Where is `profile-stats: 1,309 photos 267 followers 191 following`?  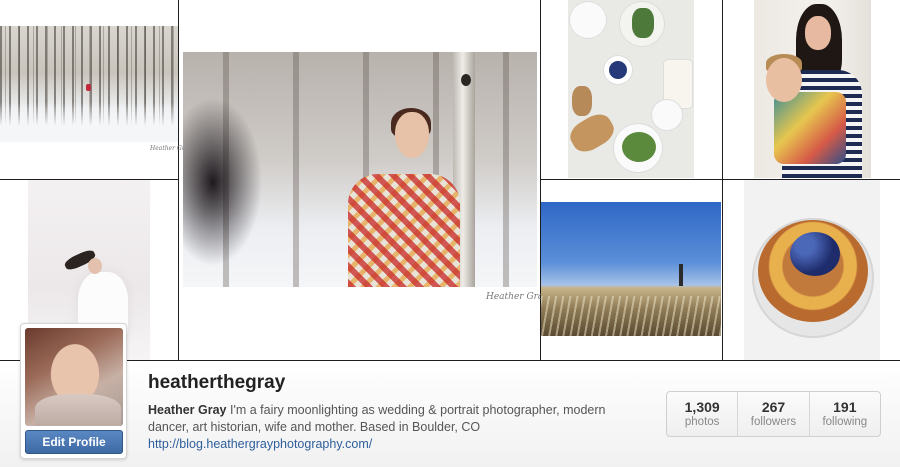
profile-stats: 1,309 photos 267 followers 191 following is located at coordinates (773, 414).